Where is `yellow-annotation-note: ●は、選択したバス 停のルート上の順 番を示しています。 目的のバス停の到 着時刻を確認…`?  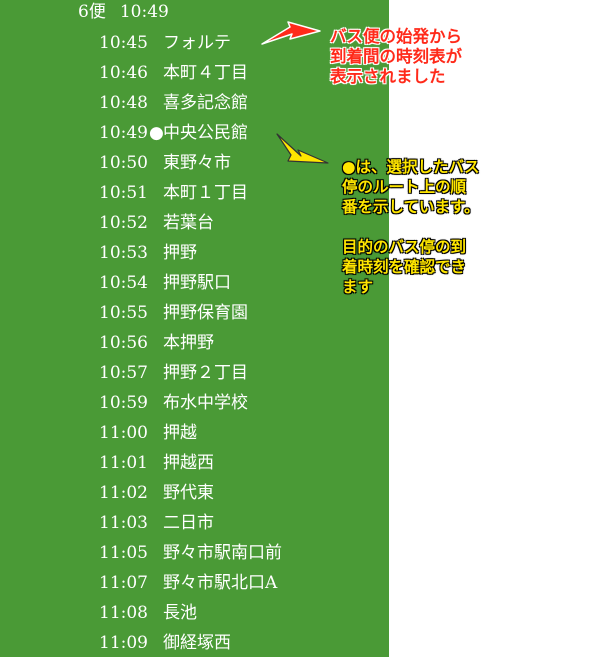
yellow-annotation-note: ●は、選択したバス 停のルート上の順 番を示しています。 目的のバス停の到 着時刻を確認… is located at coordinates (411, 227).